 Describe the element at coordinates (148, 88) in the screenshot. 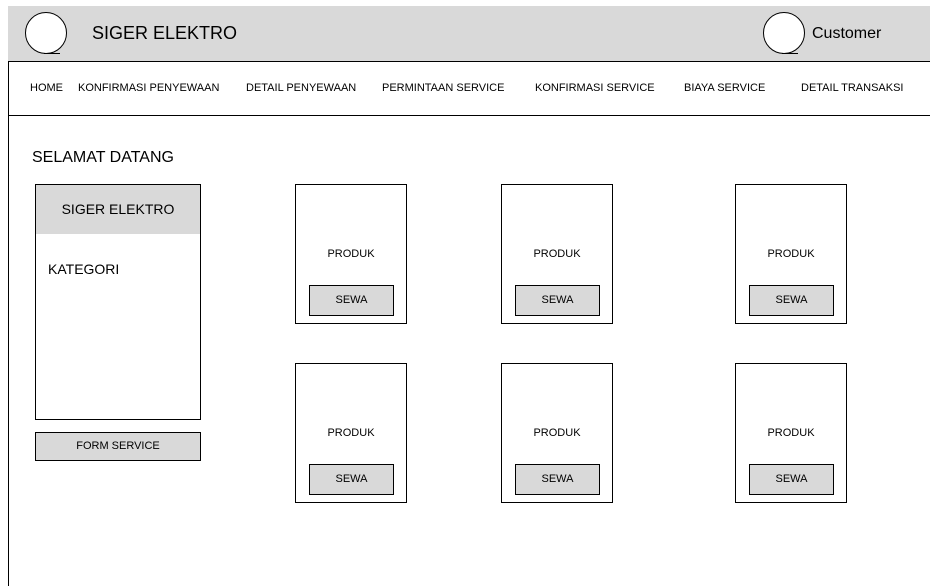

I see `nav-item-konfirmasi-penyewaan: KONFIRMASI PENYEWAAN` at that location.